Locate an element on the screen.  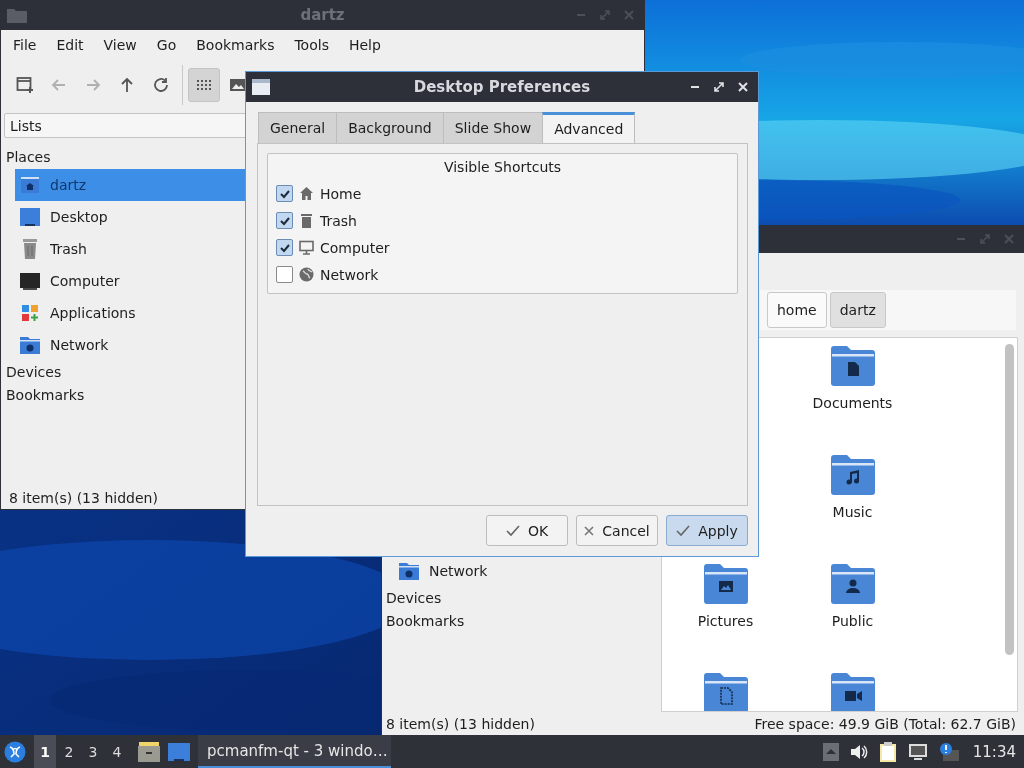
start-menu-icon is located at coordinates (15, 751).